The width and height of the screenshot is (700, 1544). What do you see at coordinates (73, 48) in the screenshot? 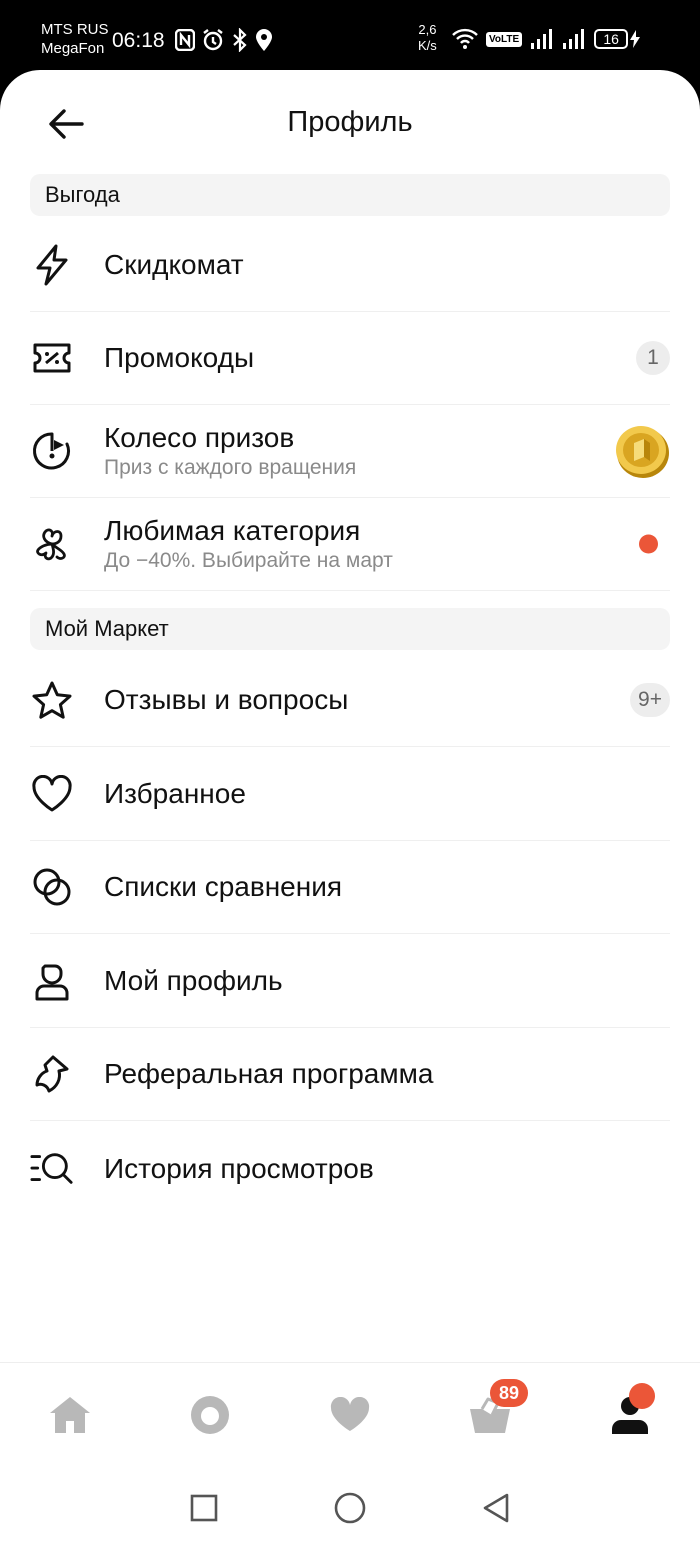
I see `carrier-2: MegaFon` at bounding box center [73, 48].